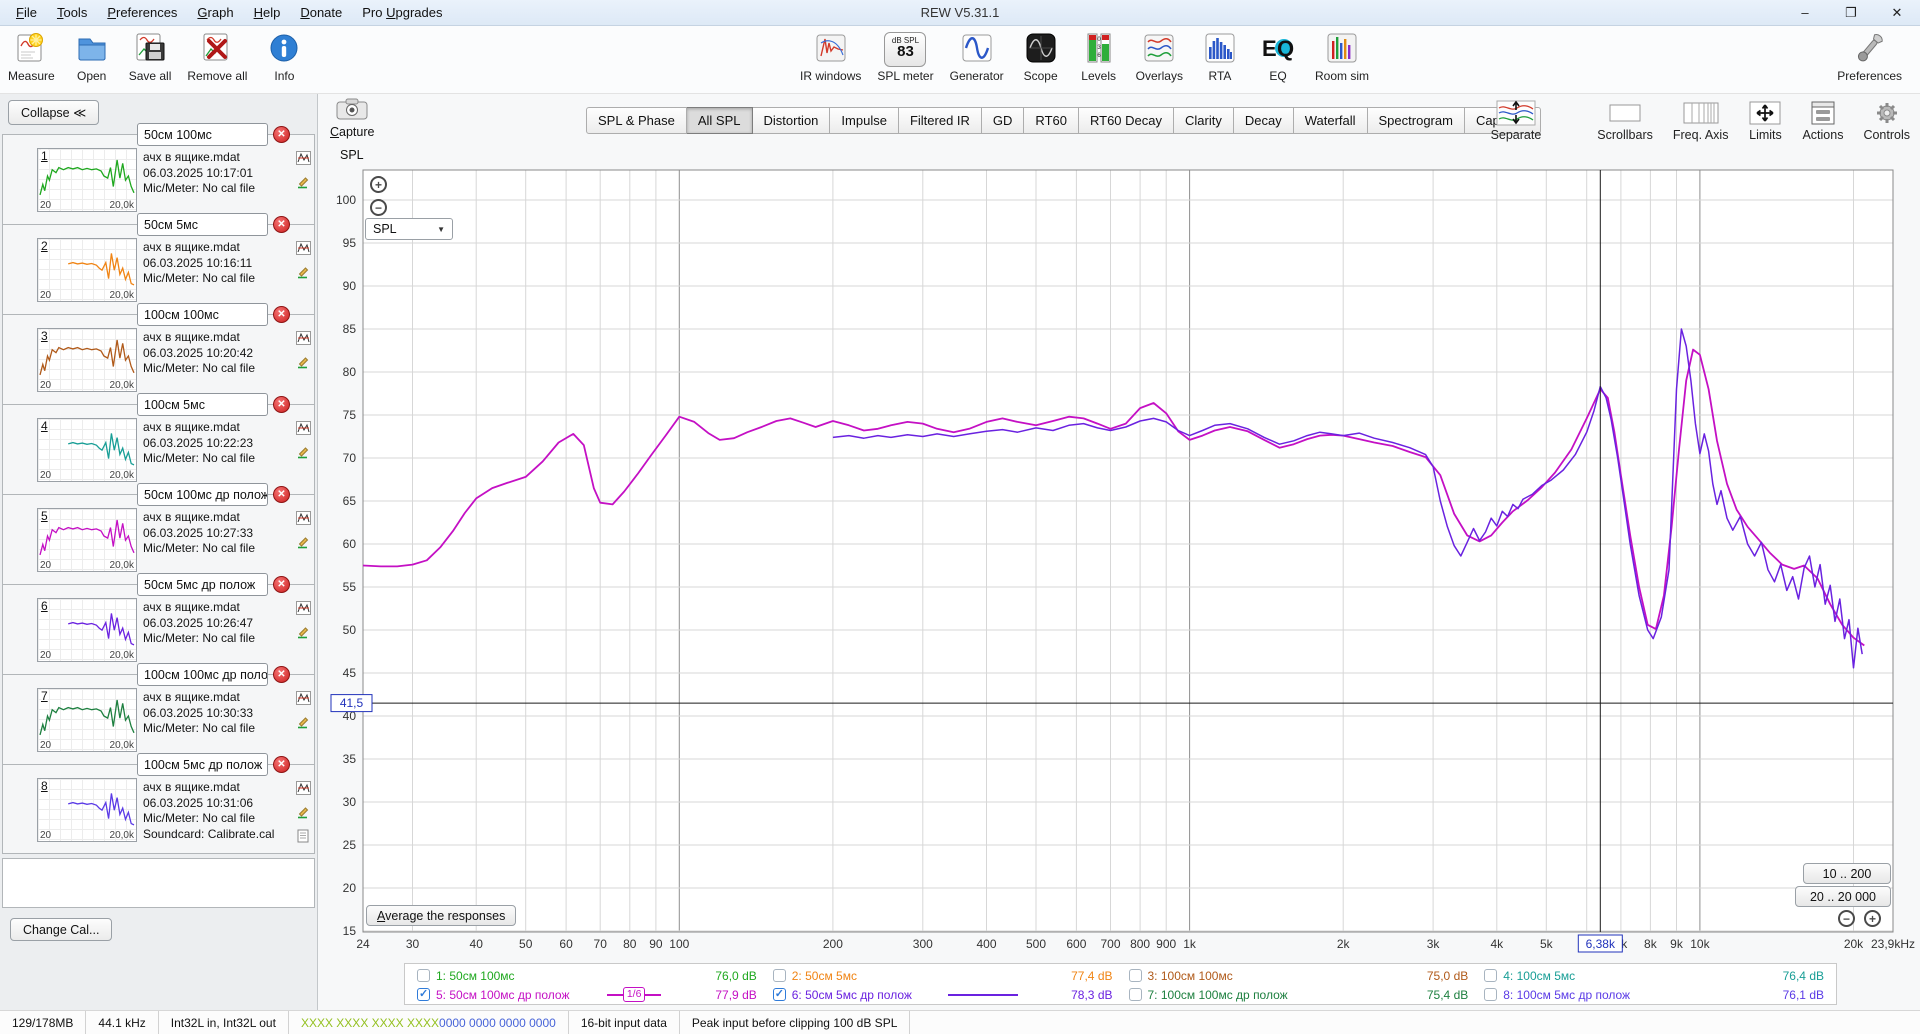 The height and width of the screenshot is (1034, 1920). What do you see at coordinates (830, 57) in the screenshot?
I see `ir-windows-button: IR windows` at bounding box center [830, 57].